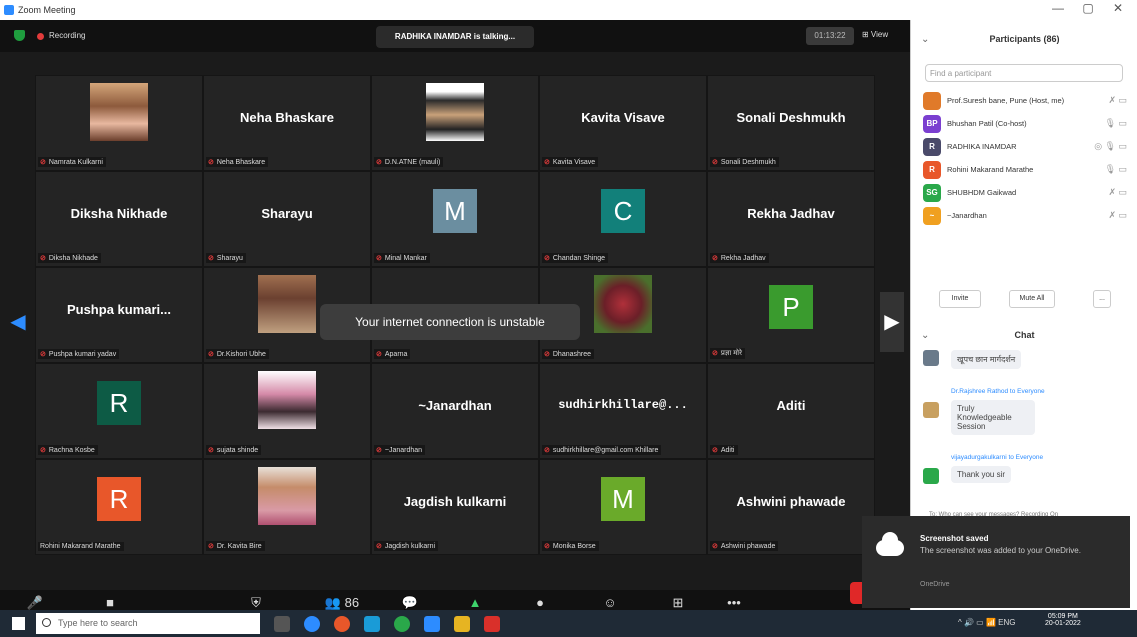 The width and height of the screenshot is (1137, 637). Describe the element at coordinates (954, 538) in the screenshot. I see `notification-title: Screenshot saved` at that location.